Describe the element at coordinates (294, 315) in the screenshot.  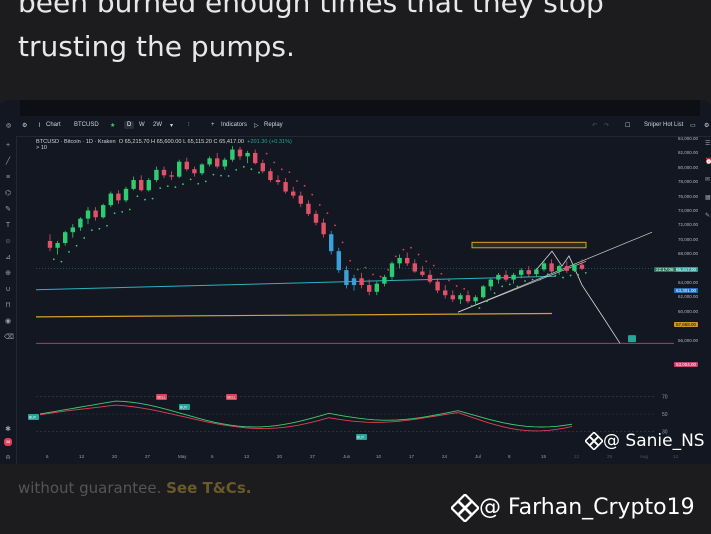
I see `support-line-yellow` at that location.